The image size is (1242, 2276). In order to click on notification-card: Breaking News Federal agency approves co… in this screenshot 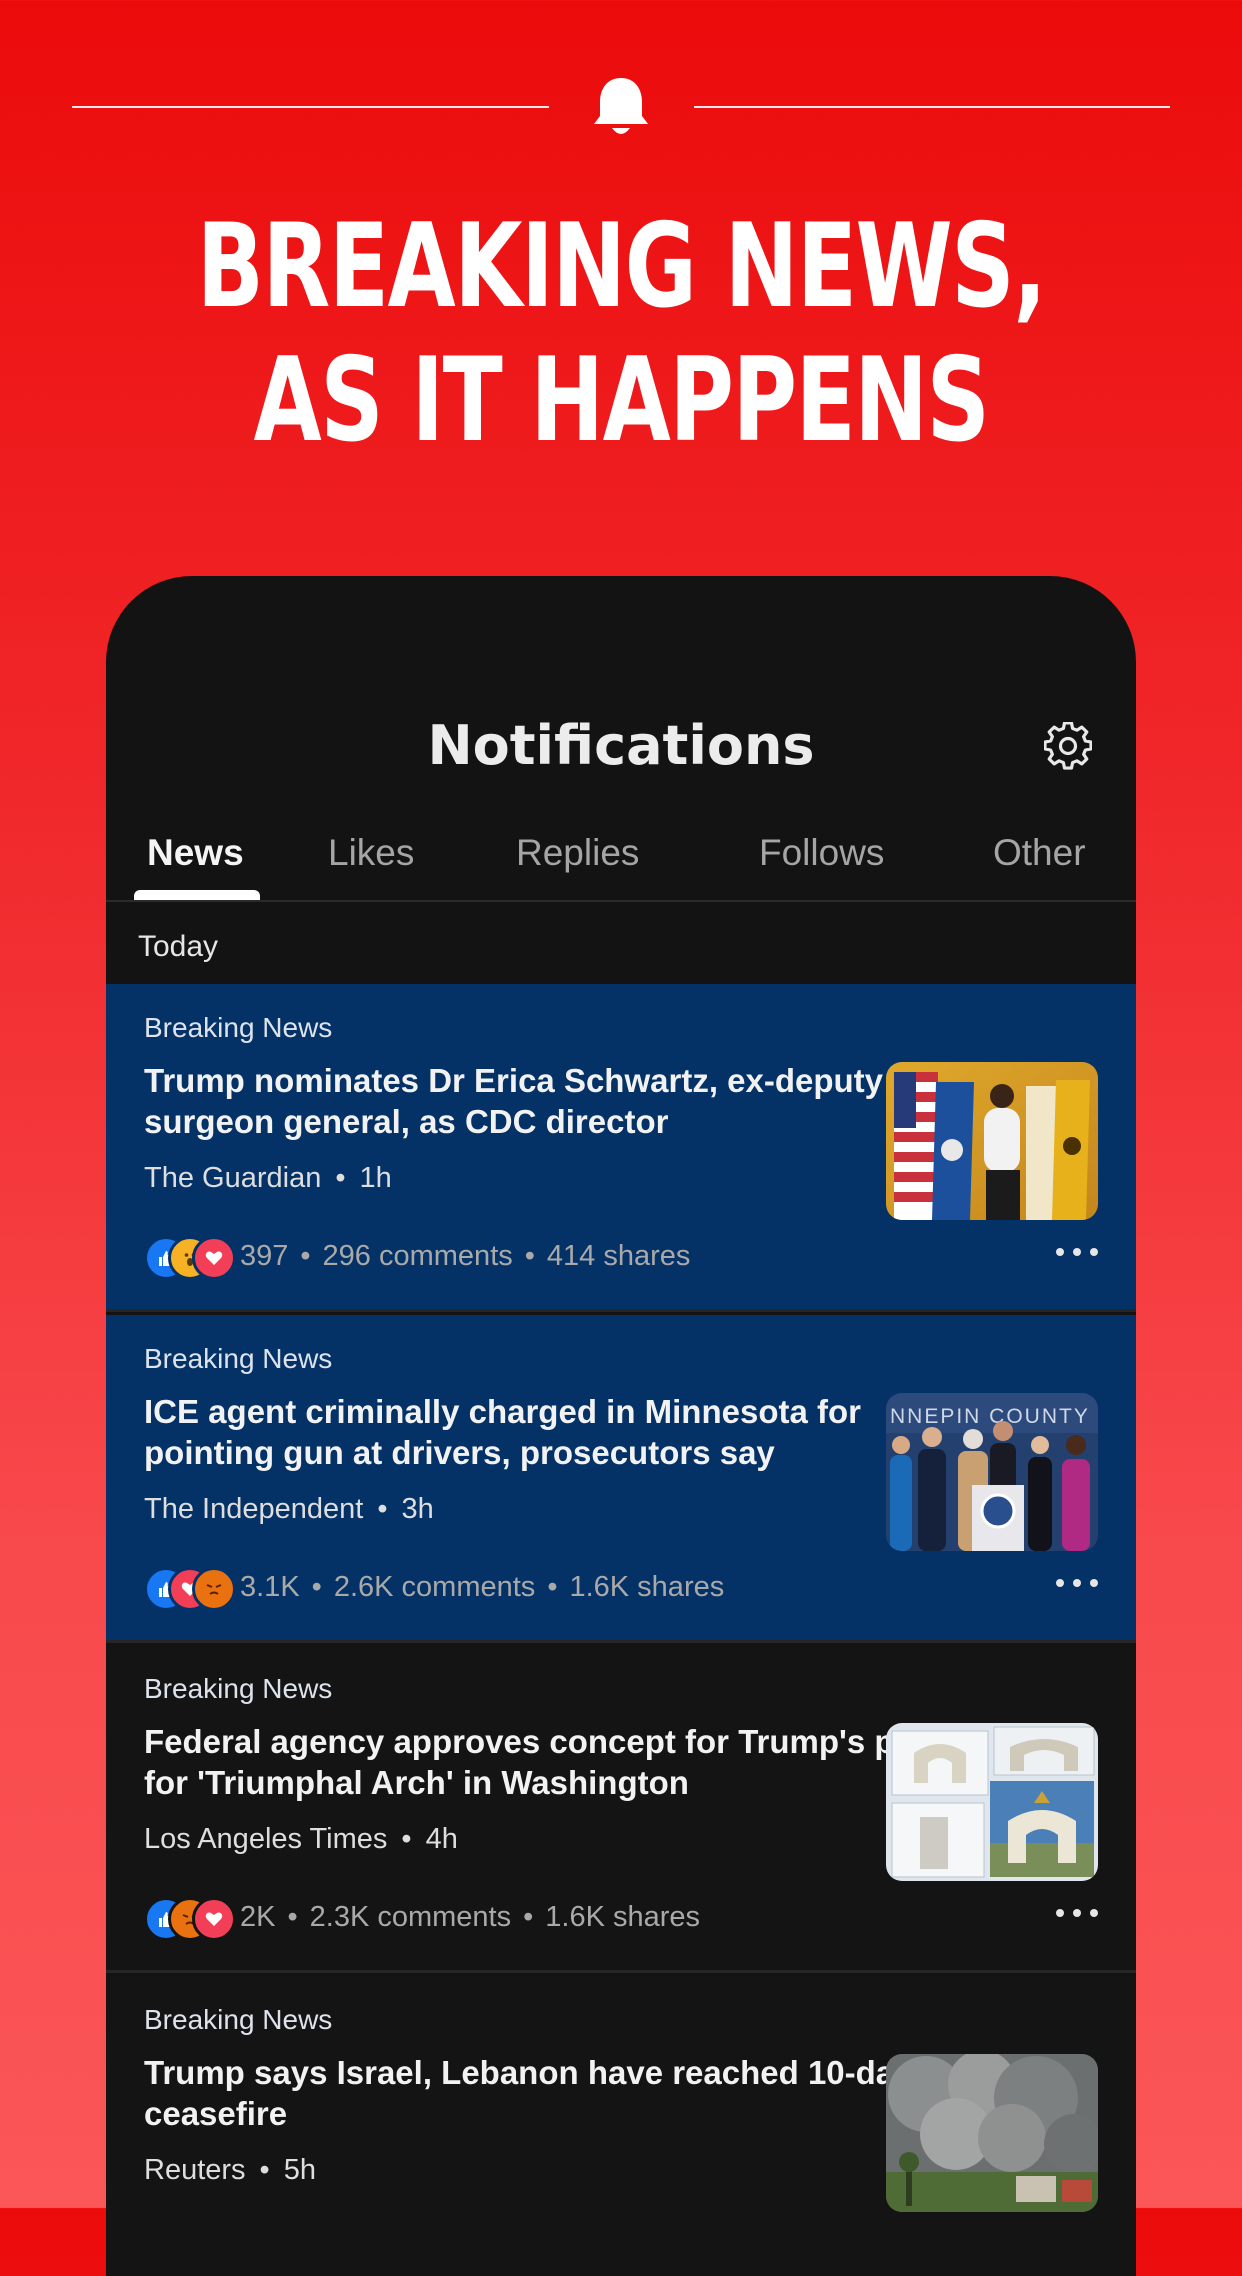, I will do `click(621, 1809)`.